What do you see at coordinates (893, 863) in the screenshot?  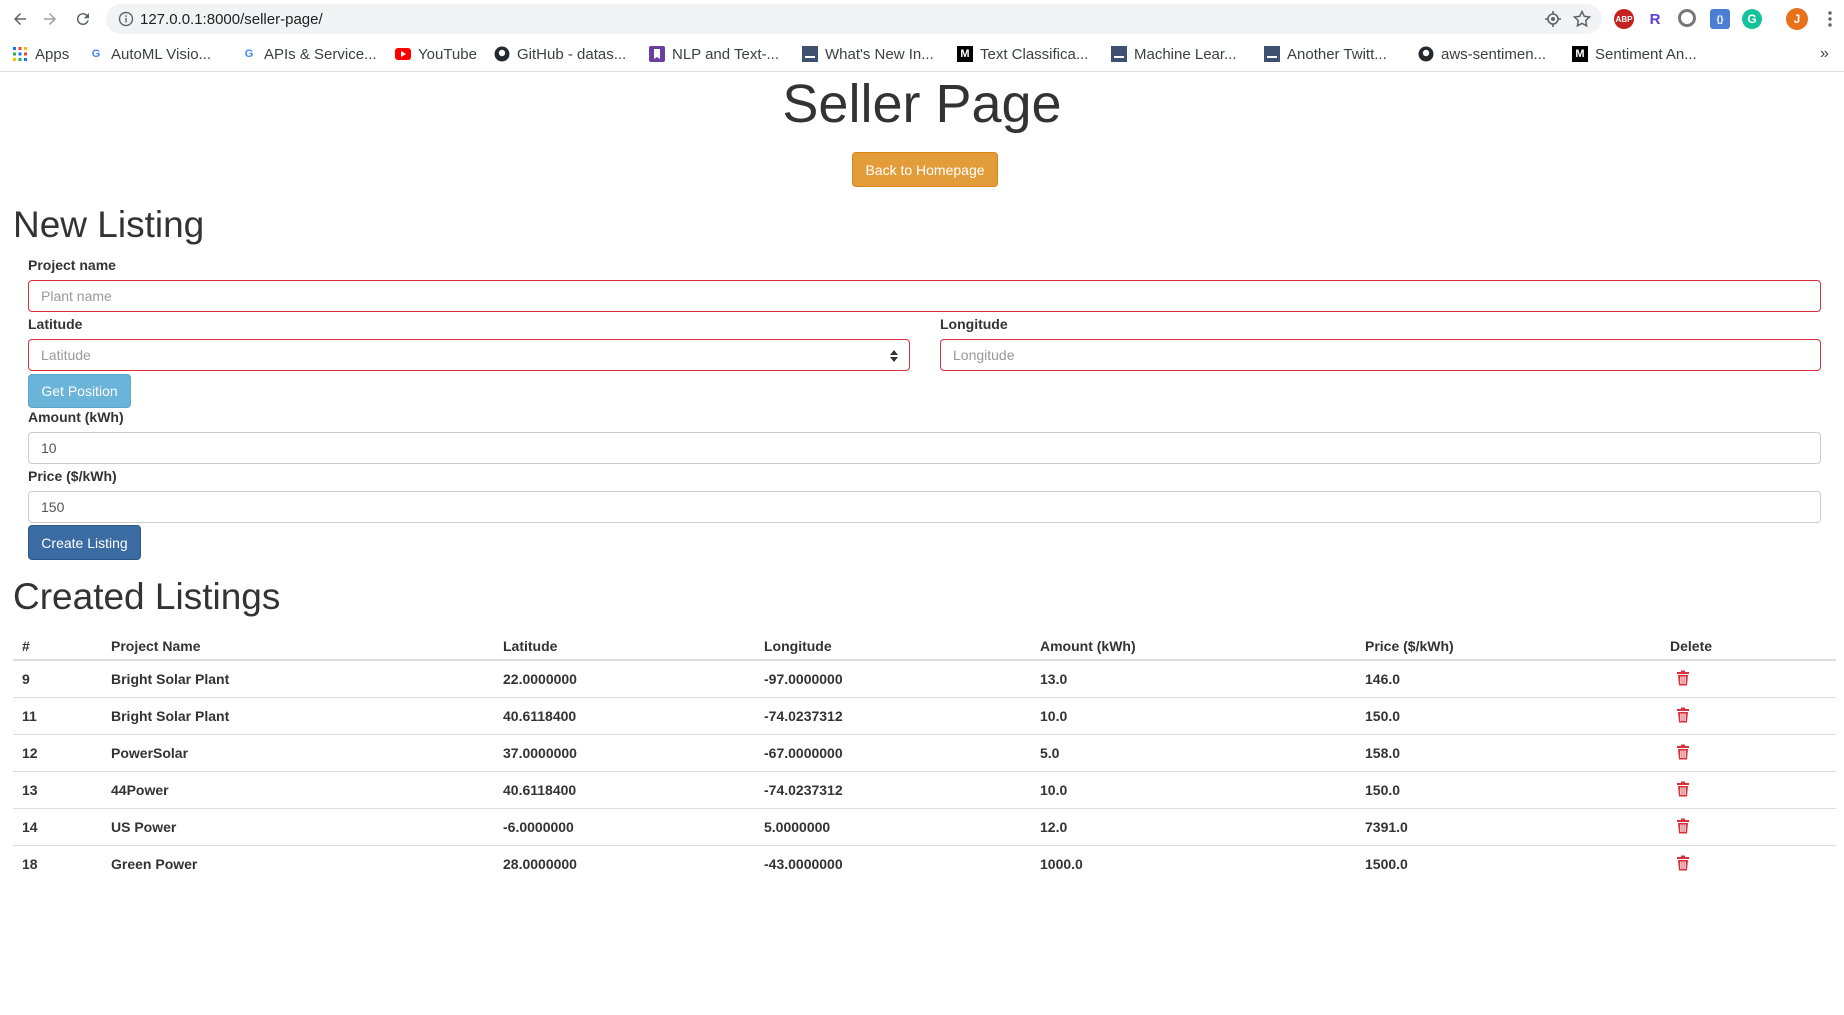 I see `cell-longitude: -43.0000000` at bounding box center [893, 863].